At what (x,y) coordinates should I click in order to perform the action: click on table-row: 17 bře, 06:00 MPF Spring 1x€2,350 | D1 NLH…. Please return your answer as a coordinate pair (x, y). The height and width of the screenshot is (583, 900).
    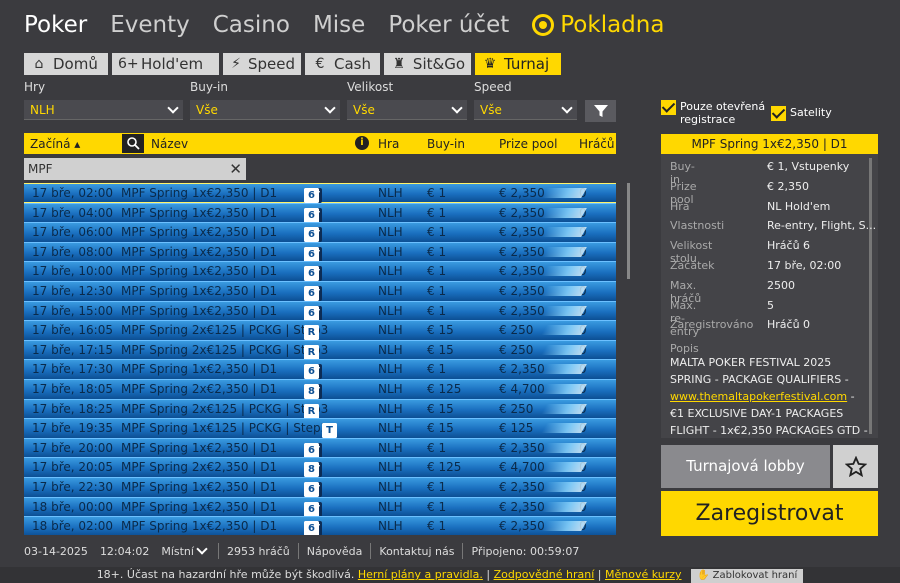
    Looking at the image, I should click on (320, 232).